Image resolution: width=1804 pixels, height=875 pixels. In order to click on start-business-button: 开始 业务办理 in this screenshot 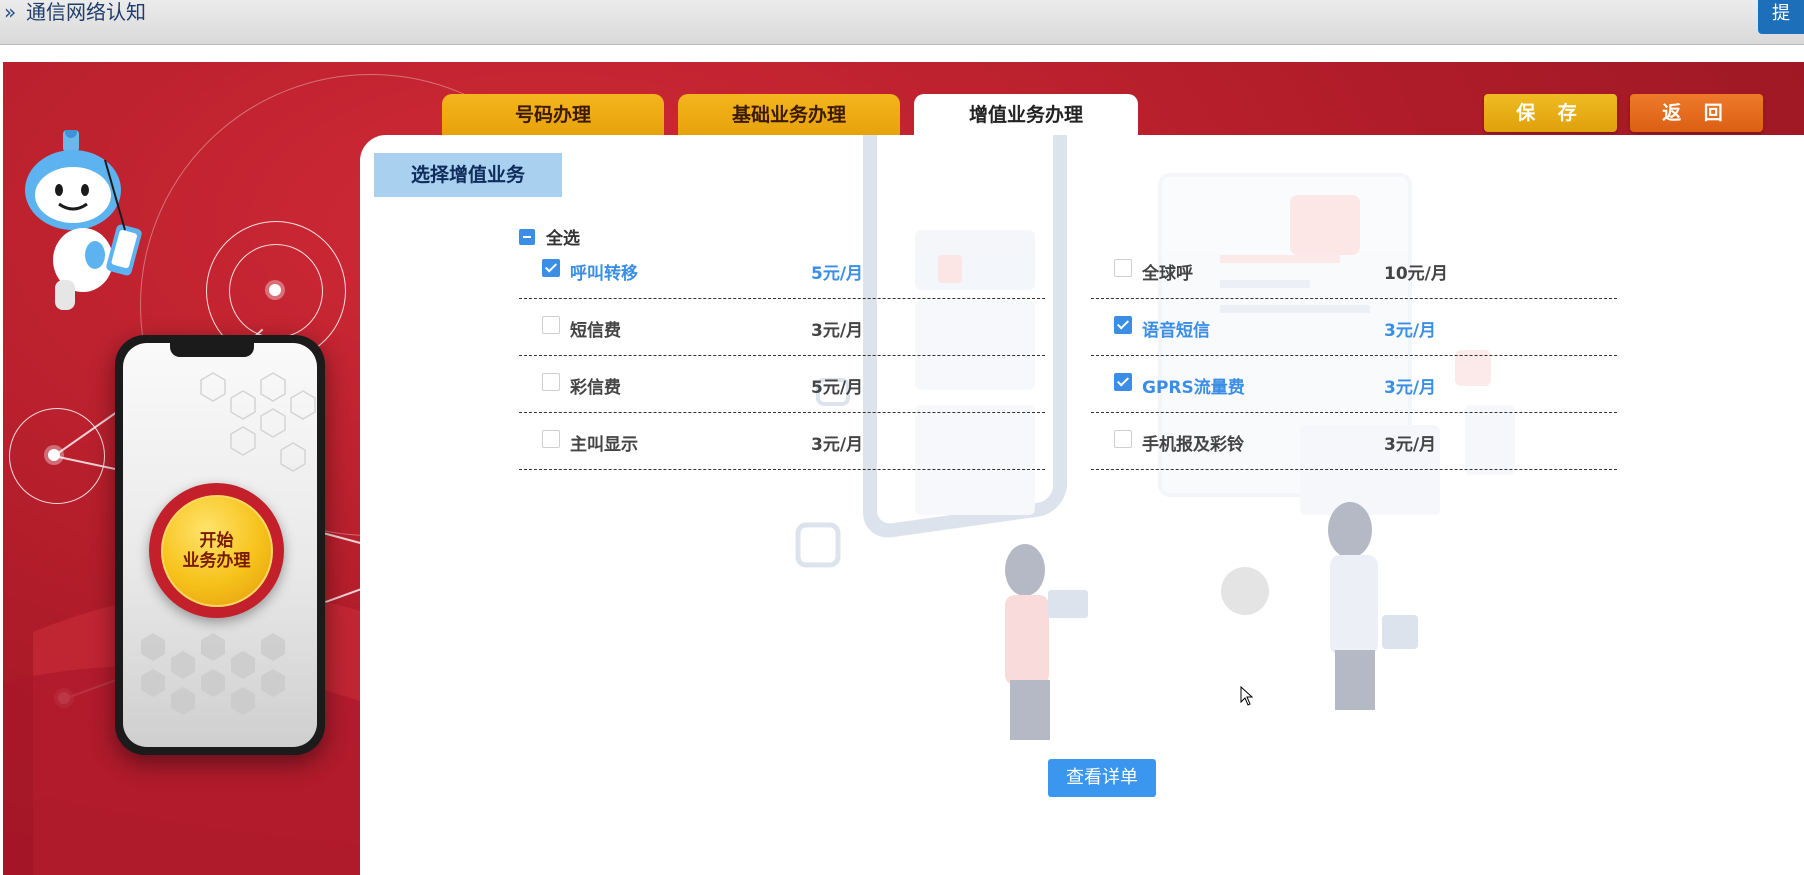, I will do `click(216, 550)`.